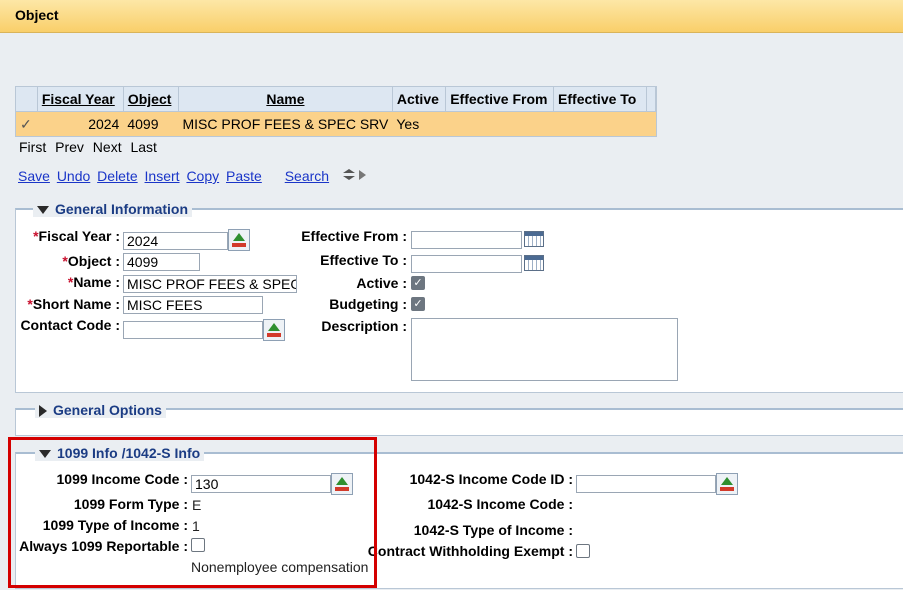 Image resolution: width=903 pixels, height=590 pixels. I want to click on highlight-box, so click(192, 512).